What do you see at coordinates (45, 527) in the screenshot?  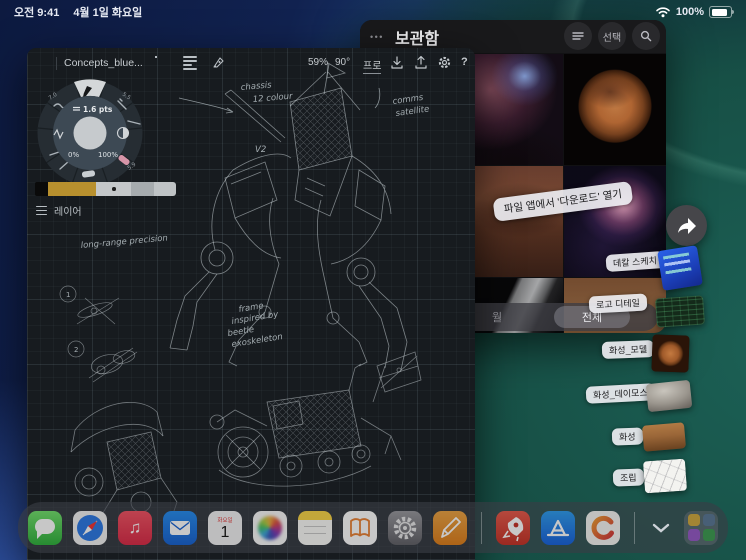 I see `messages-app-icon` at bounding box center [45, 527].